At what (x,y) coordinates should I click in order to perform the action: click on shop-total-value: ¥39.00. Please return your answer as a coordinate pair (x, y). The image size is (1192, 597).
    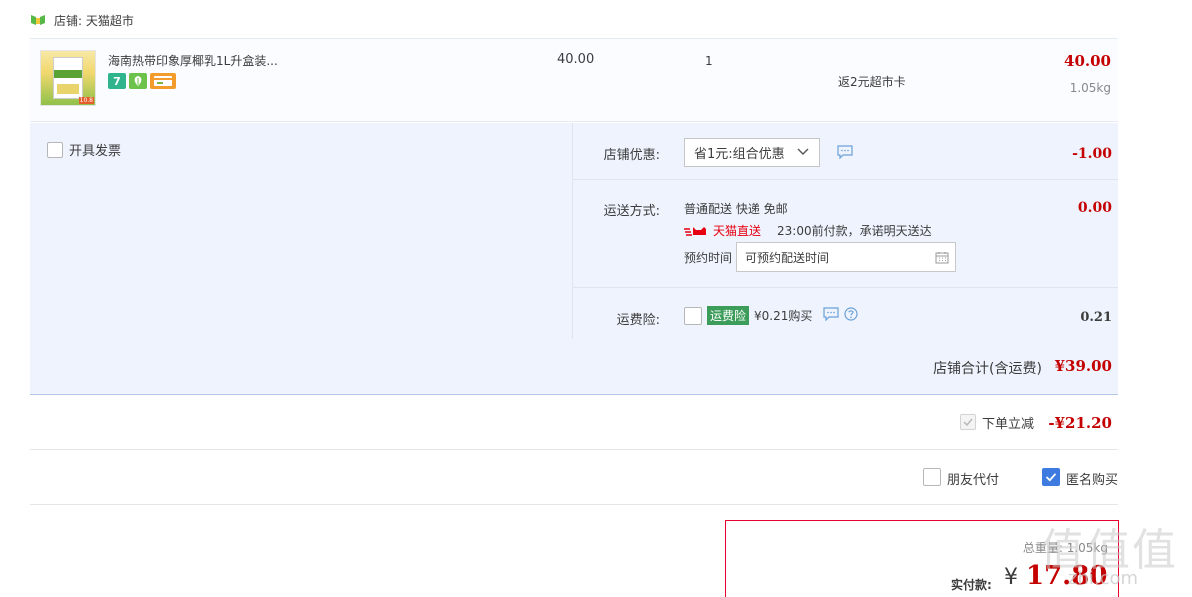
    Looking at the image, I should click on (1083, 366).